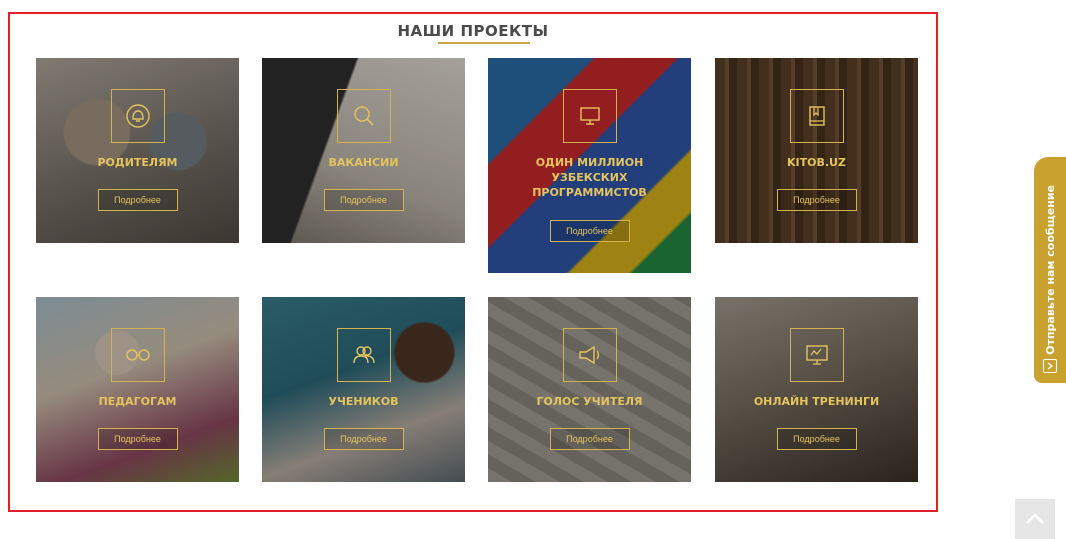 The image size is (1066, 539). Describe the element at coordinates (363, 401) in the screenshot. I see `card-label: УЧЕНИКОВ` at that location.